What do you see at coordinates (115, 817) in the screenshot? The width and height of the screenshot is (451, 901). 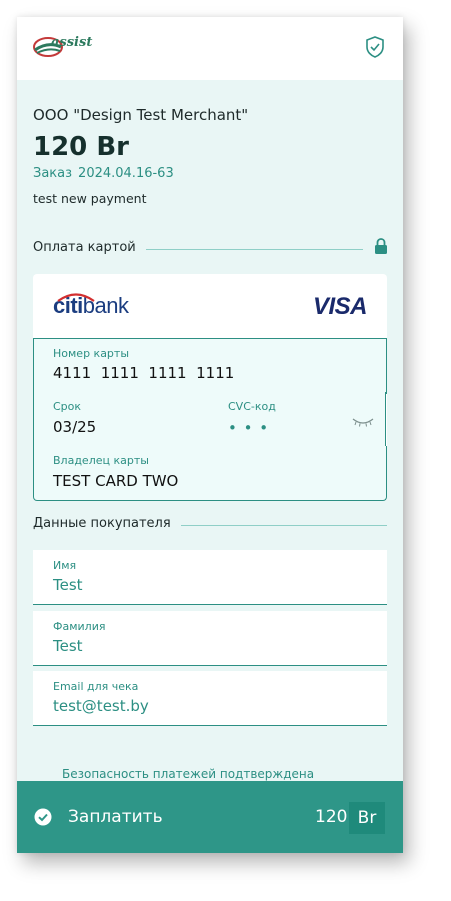 I see `pay-button-label: Заплатить` at bounding box center [115, 817].